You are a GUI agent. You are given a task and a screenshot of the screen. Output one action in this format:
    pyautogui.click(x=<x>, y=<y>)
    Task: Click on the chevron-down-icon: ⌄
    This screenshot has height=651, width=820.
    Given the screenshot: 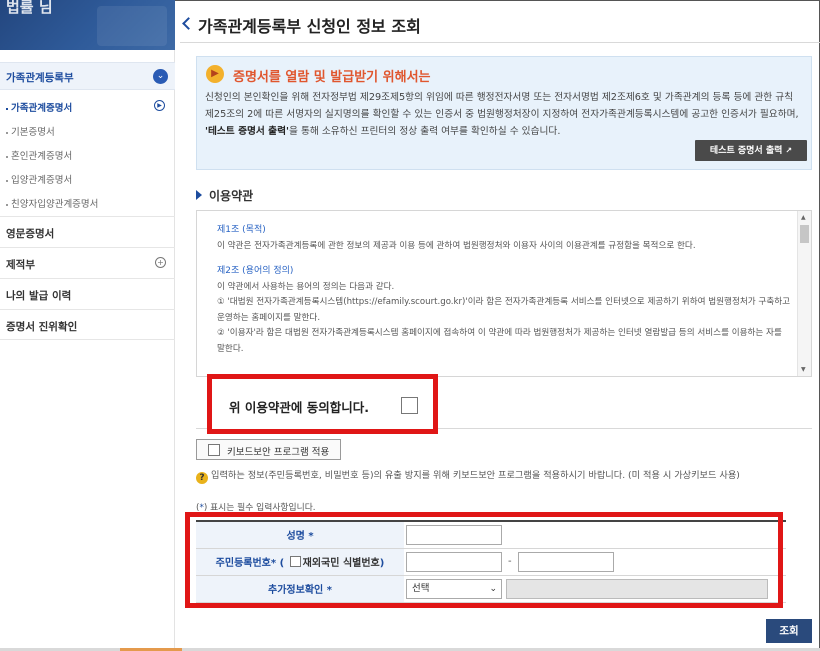 What is the action you would take?
    pyautogui.click(x=160, y=76)
    